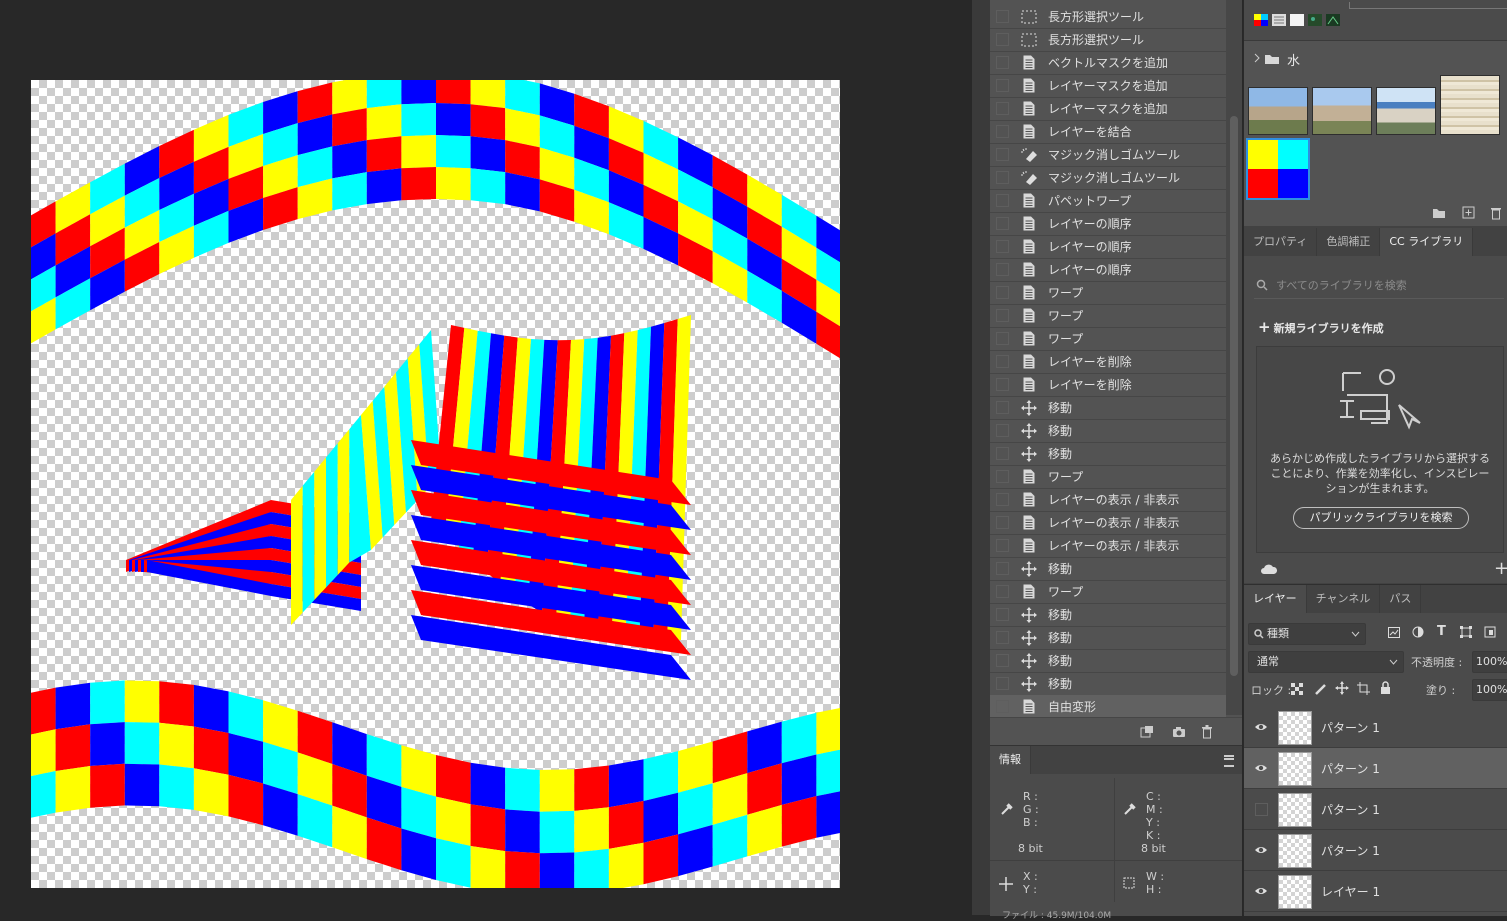 This screenshot has width=1507, height=921. Describe the element at coordinates (1108, 707) in the screenshot. I see `history-item: 自由変形` at that location.